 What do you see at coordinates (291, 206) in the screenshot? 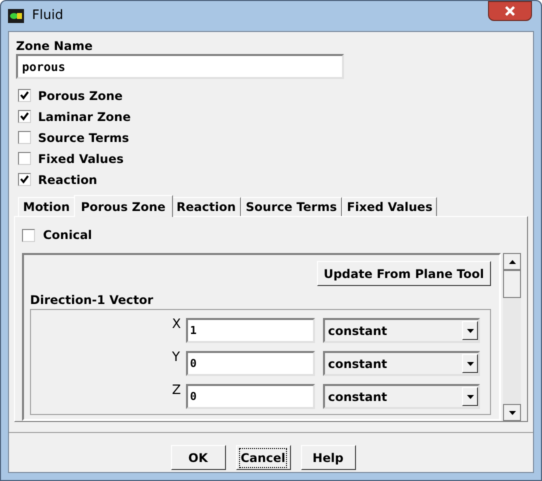
I see `tab: Source Terms` at bounding box center [291, 206].